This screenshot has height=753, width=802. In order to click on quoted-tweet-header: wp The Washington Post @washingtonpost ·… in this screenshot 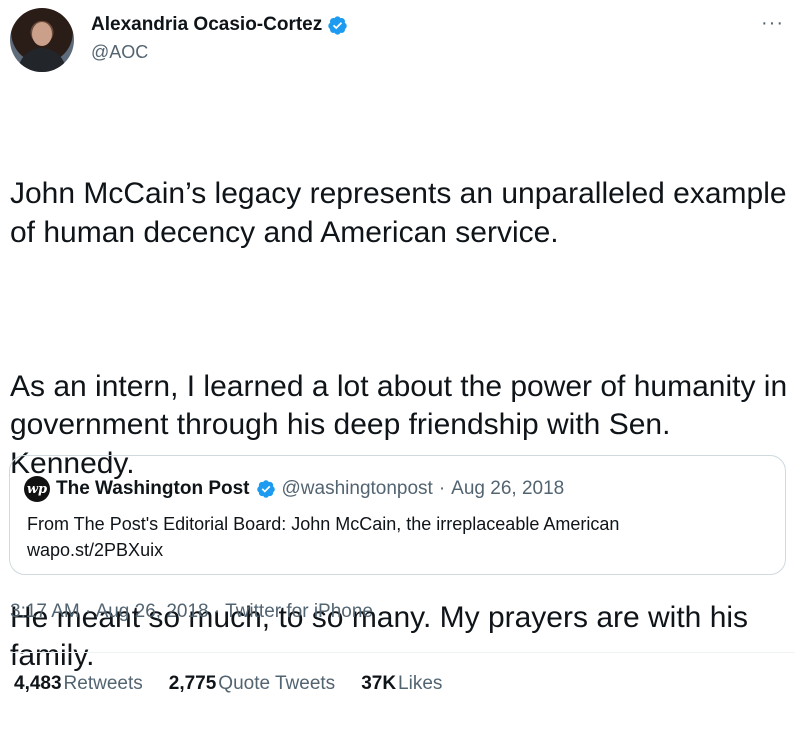, I will do `click(294, 489)`.